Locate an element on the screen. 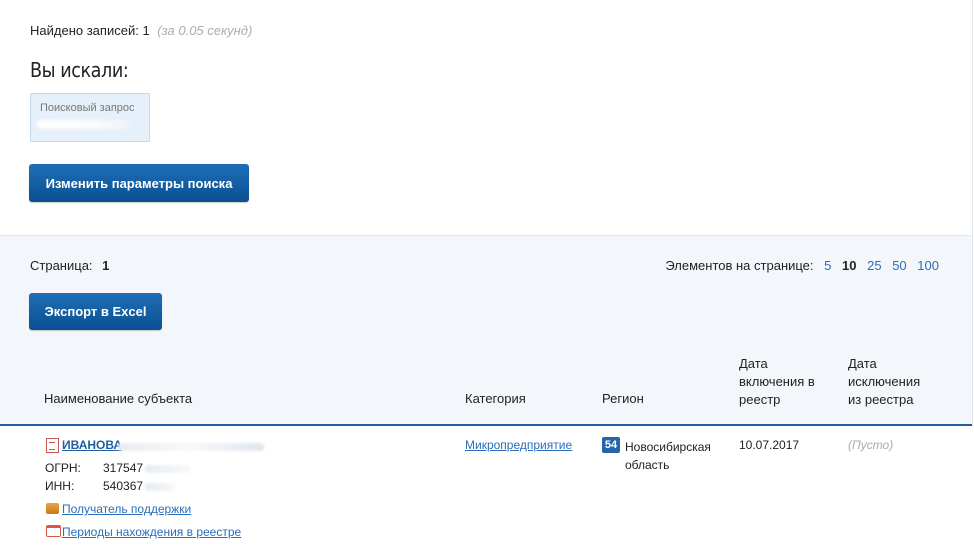 The height and width of the screenshot is (560, 974). search-query-chip: Поисковый запрос is located at coordinates (90, 117).